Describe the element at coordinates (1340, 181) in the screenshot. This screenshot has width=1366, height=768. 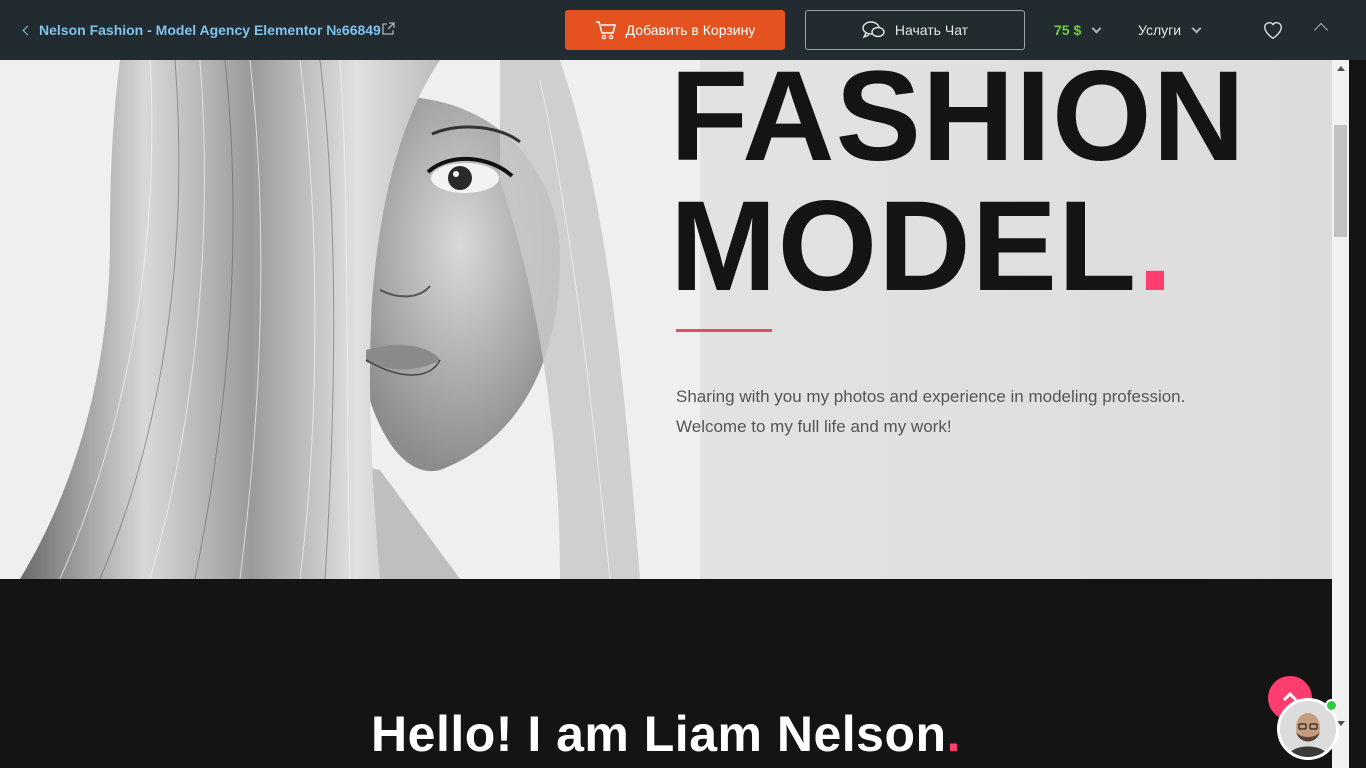
I see `scrollbar-thumb` at that location.